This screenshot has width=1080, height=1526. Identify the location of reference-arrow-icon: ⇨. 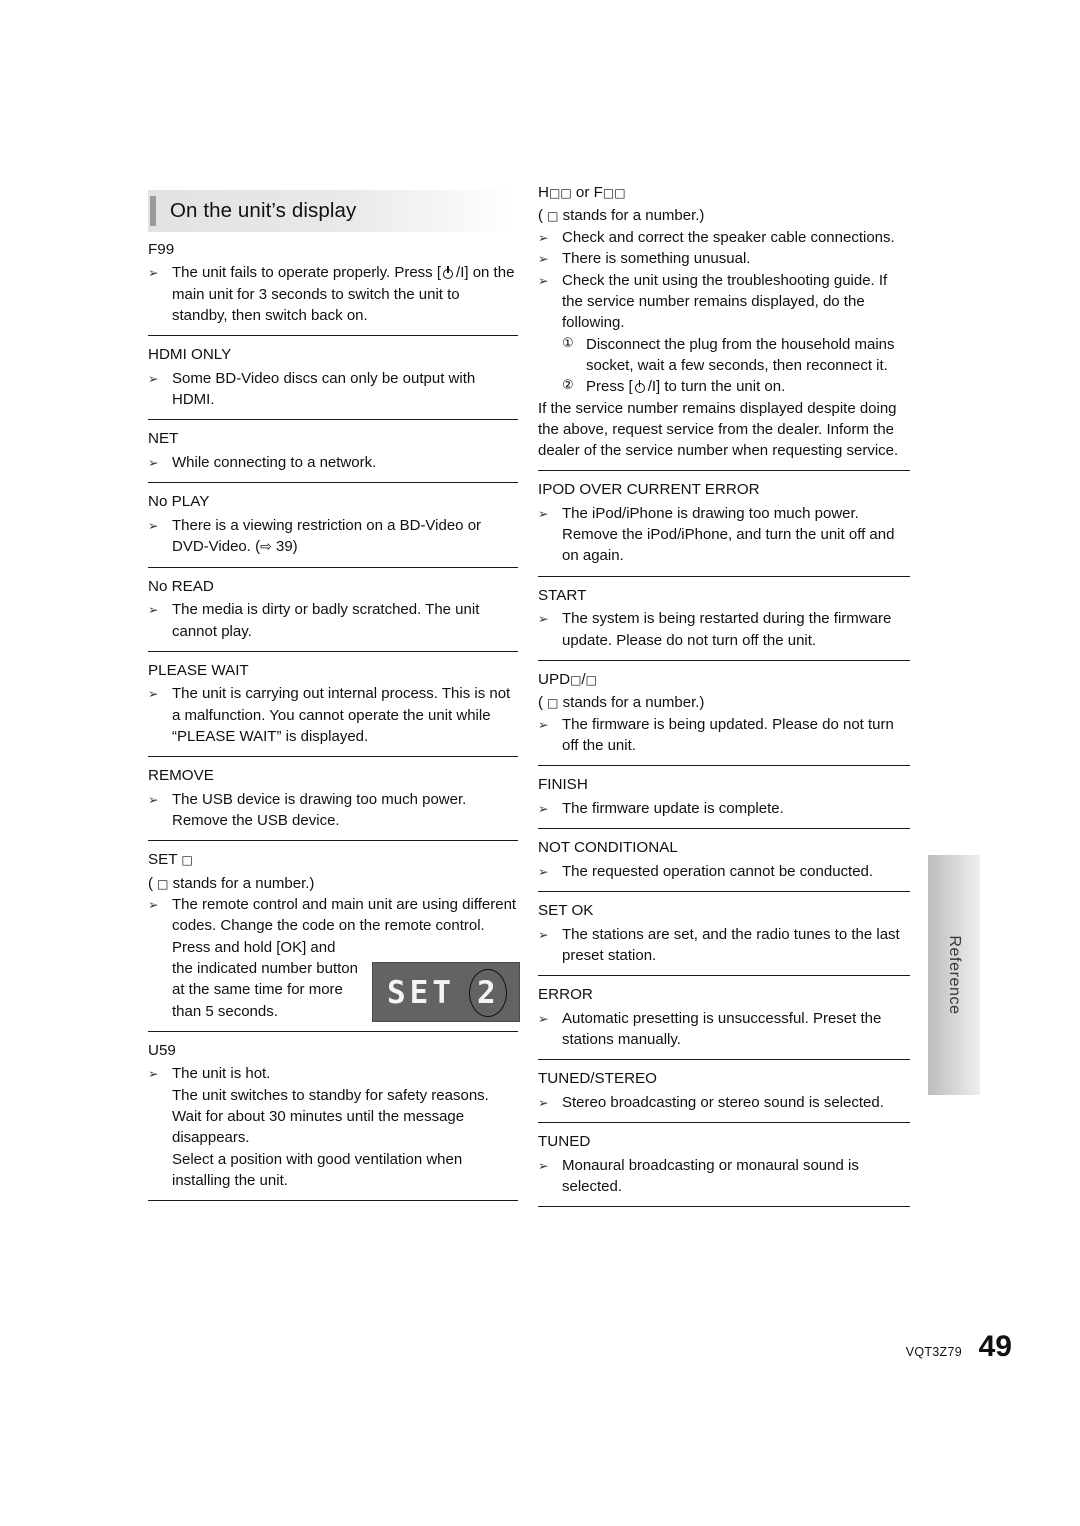
(266, 547).